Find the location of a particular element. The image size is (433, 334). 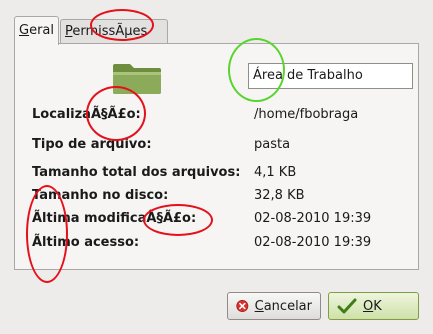

cancel-mnemonic: C is located at coordinates (259, 306).